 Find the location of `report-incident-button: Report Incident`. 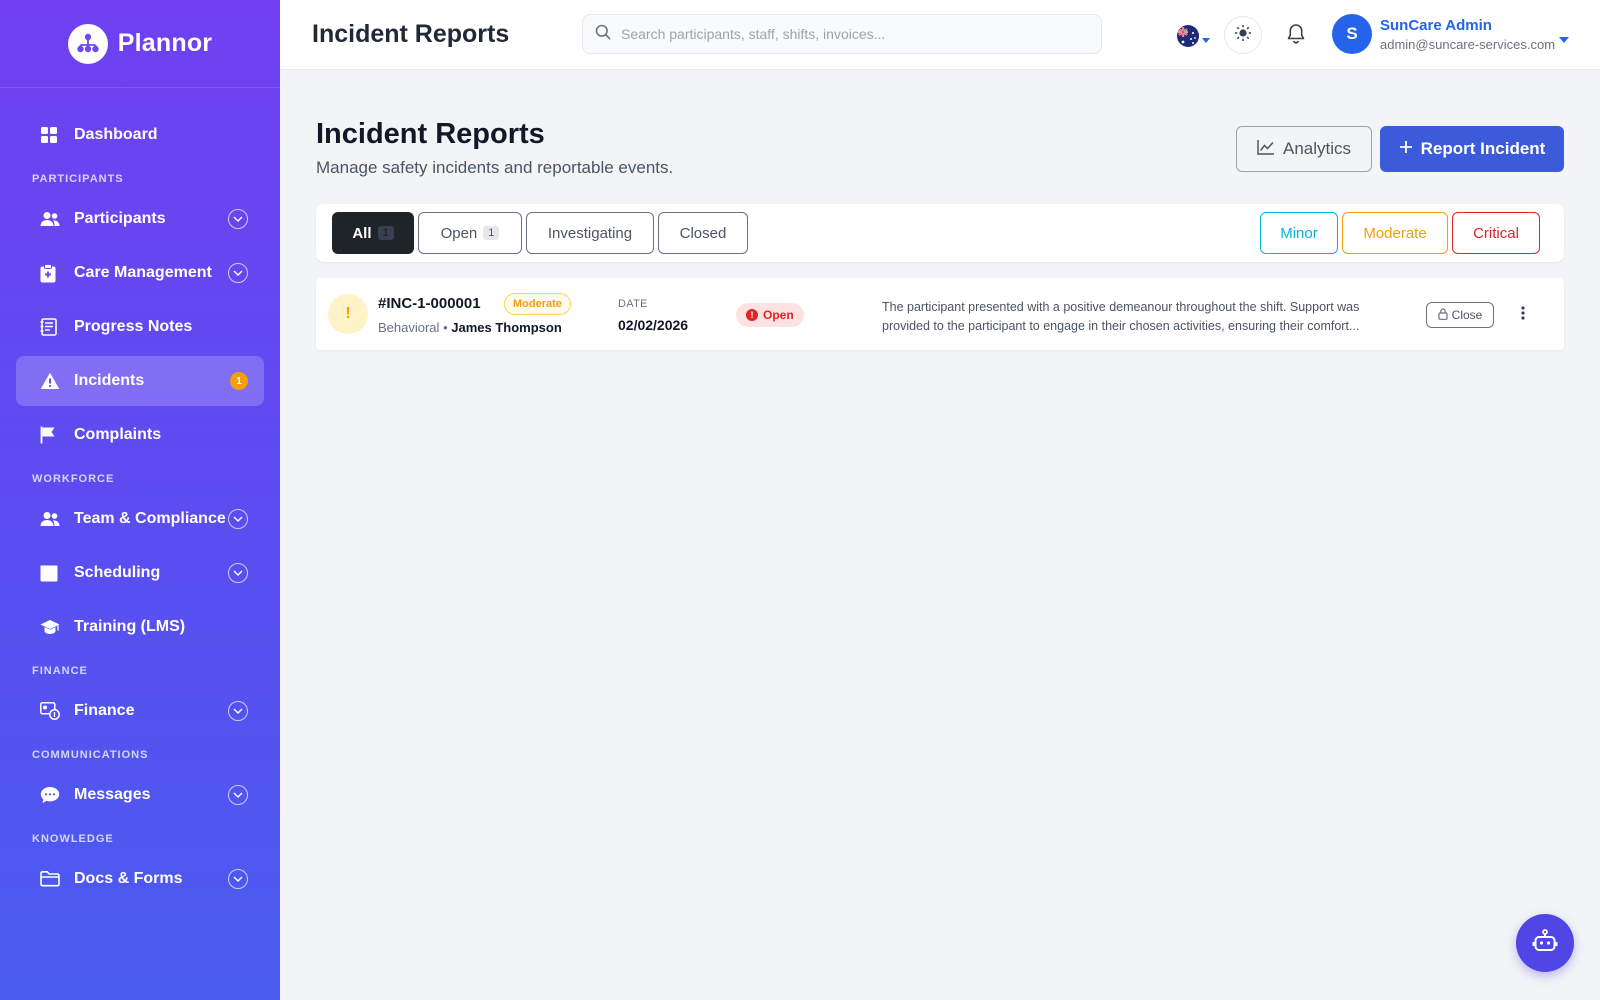

report-incident-button: Report Incident is located at coordinates (1472, 149).